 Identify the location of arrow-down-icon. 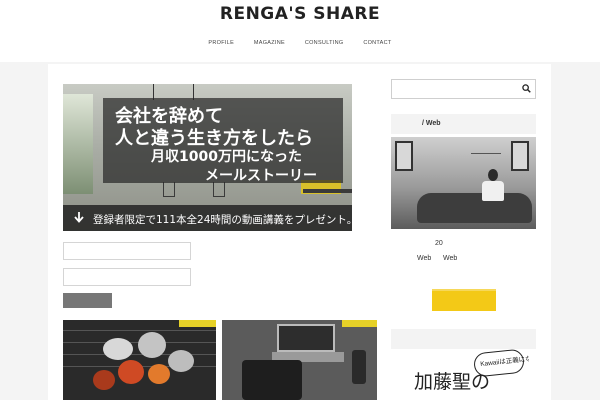
(79, 217).